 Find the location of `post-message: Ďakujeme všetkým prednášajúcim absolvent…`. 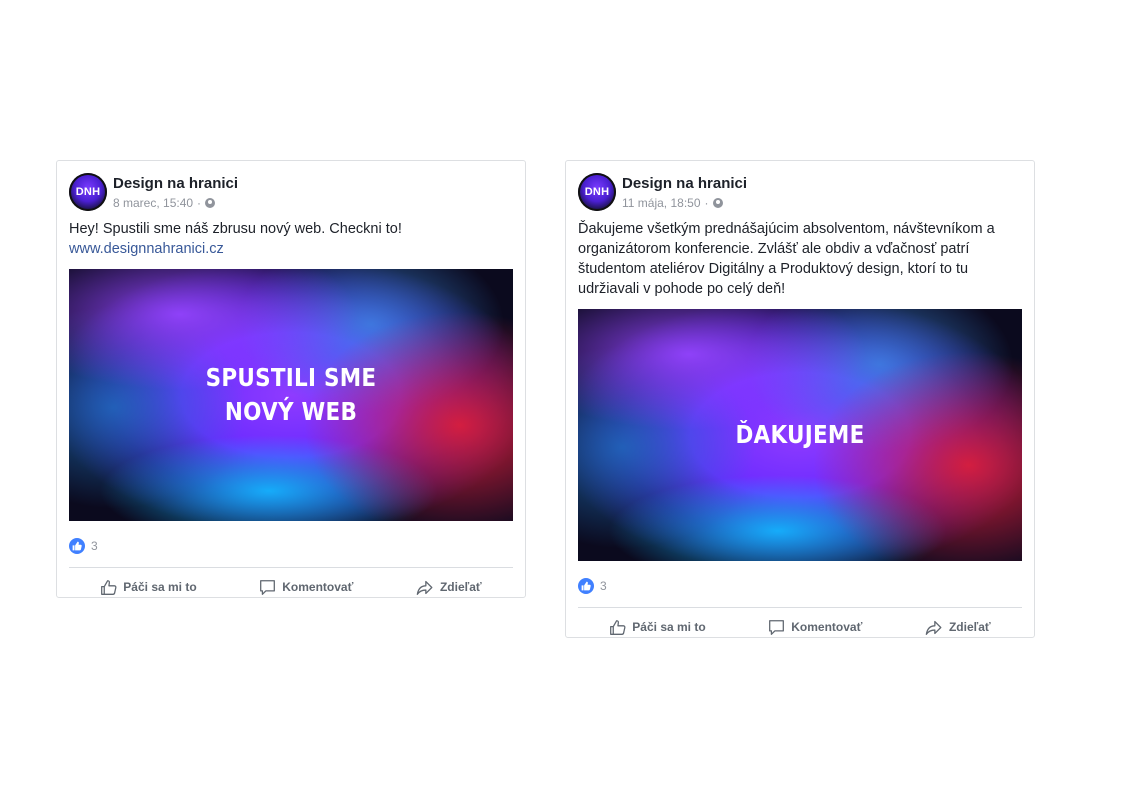

post-message: Ďakujeme všetkým prednášajúcim absolvent… is located at coordinates (786, 259).